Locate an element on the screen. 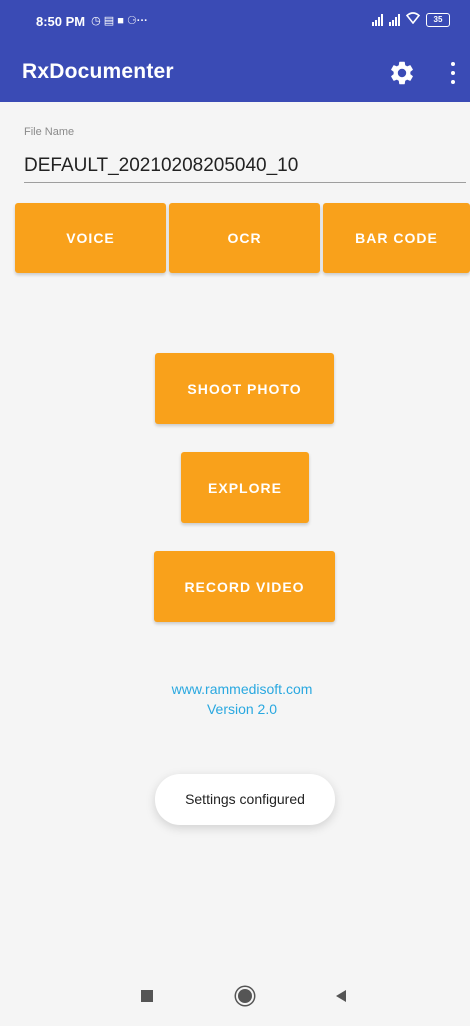 The height and width of the screenshot is (1026, 470). more-vert-icon is located at coordinates (453, 73).